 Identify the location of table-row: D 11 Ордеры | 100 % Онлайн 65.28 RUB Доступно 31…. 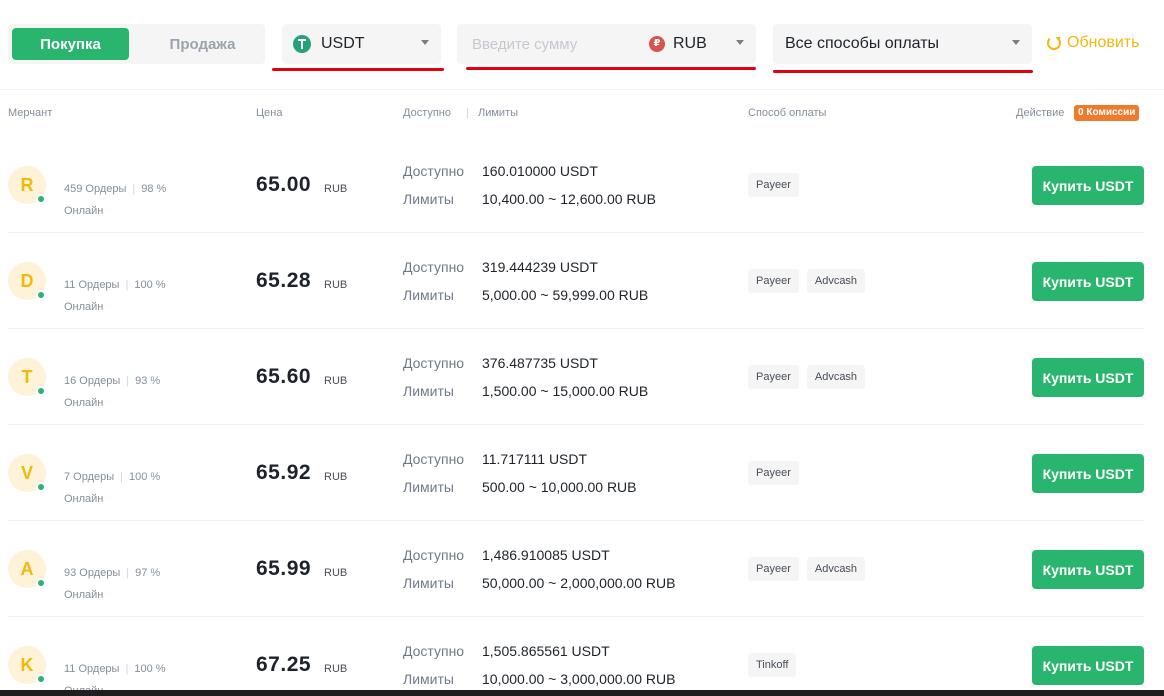
(582, 281).